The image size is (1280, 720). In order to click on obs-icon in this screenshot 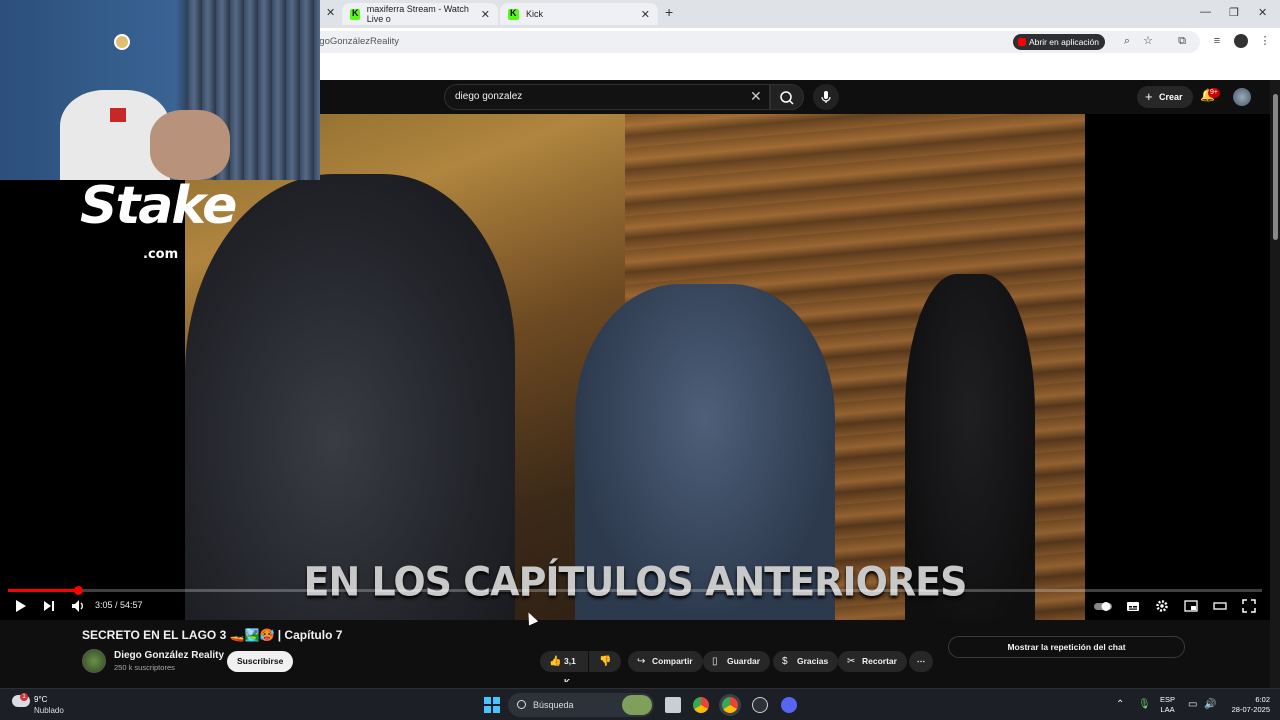, I will do `click(760, 705)`.